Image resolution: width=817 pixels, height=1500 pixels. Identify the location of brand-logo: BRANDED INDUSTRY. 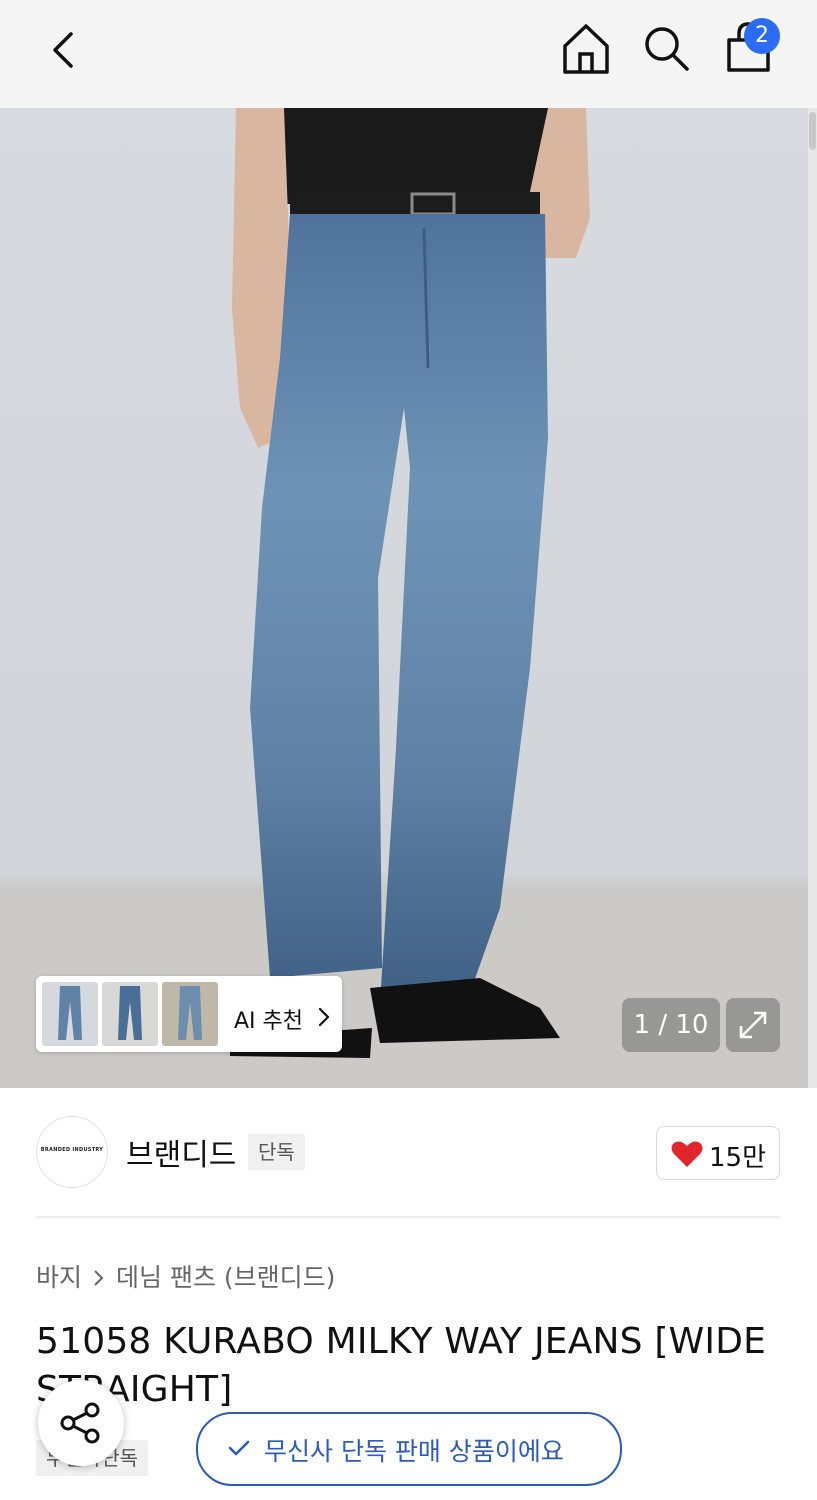
(72, 1152).